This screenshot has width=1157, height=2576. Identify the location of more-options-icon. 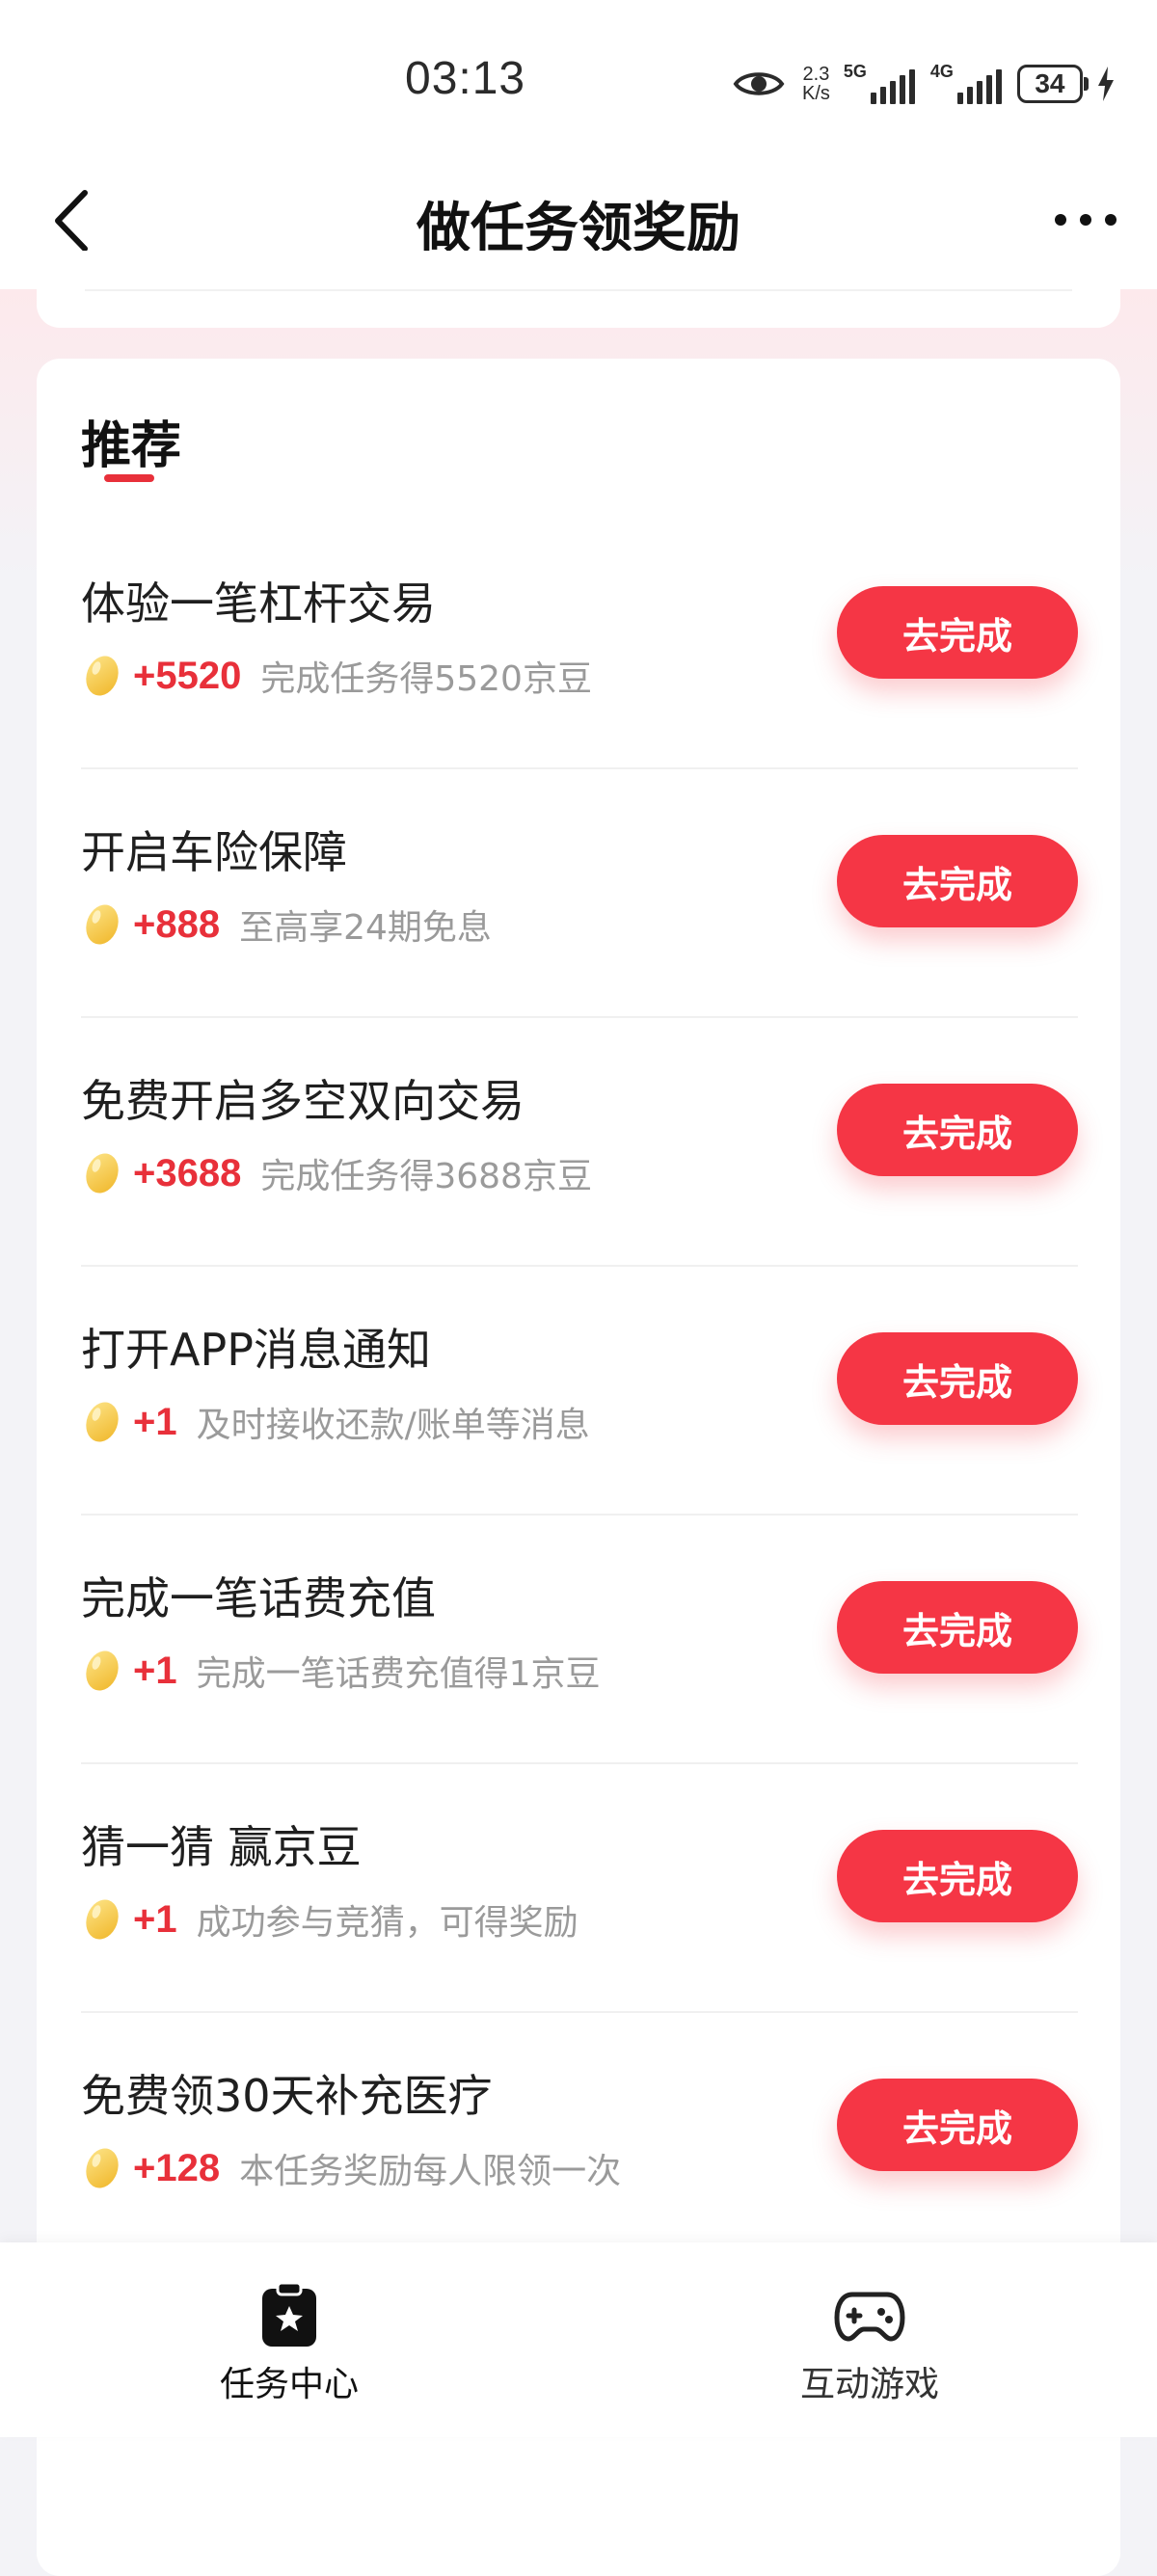
(1085, 220).